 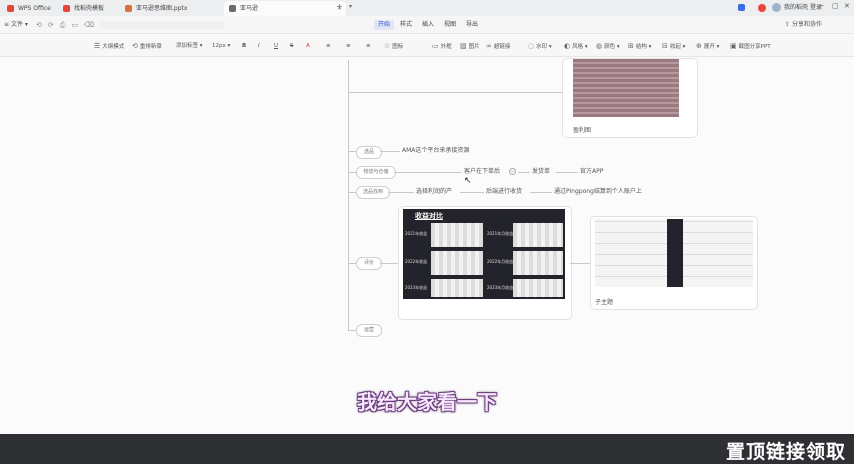 I want to click on screenshot-share-button: ▣ 截图分享PPT, so click(x=750, y=46).